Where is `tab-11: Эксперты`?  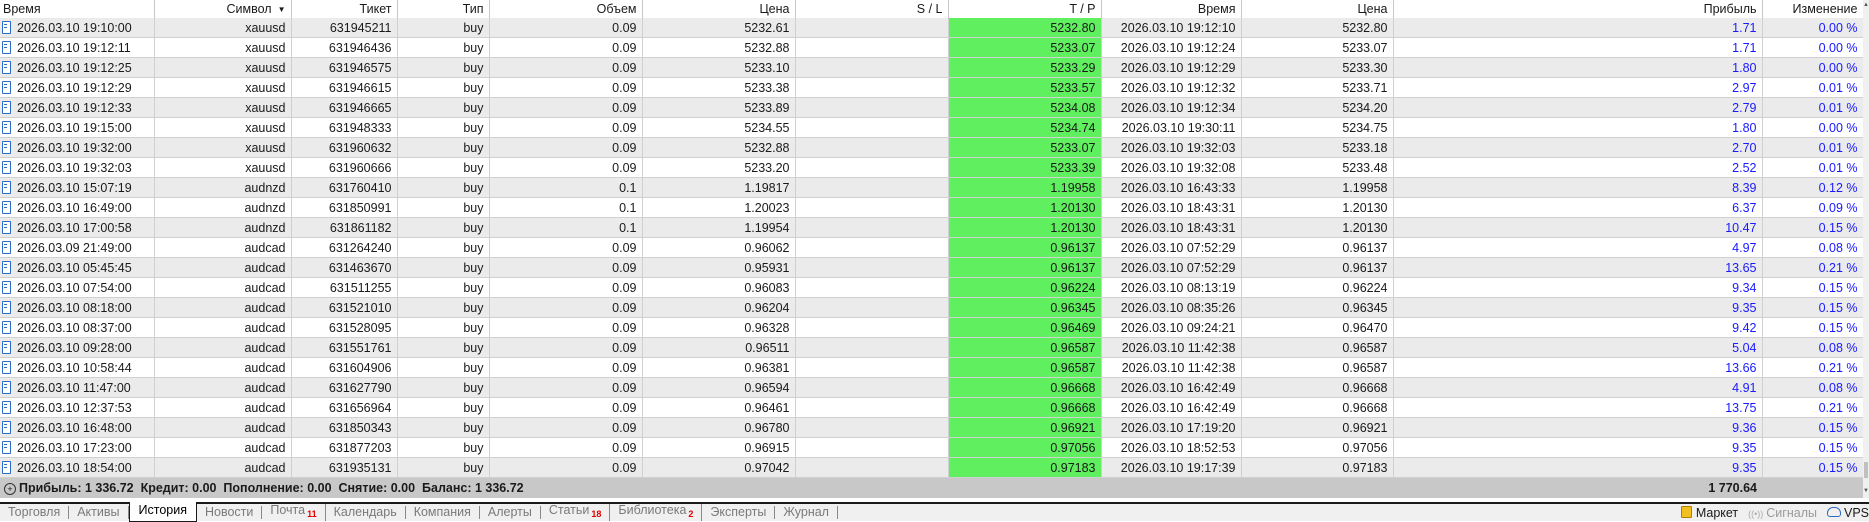
tab-11: Эксперты is located at coordinates (739, 512).